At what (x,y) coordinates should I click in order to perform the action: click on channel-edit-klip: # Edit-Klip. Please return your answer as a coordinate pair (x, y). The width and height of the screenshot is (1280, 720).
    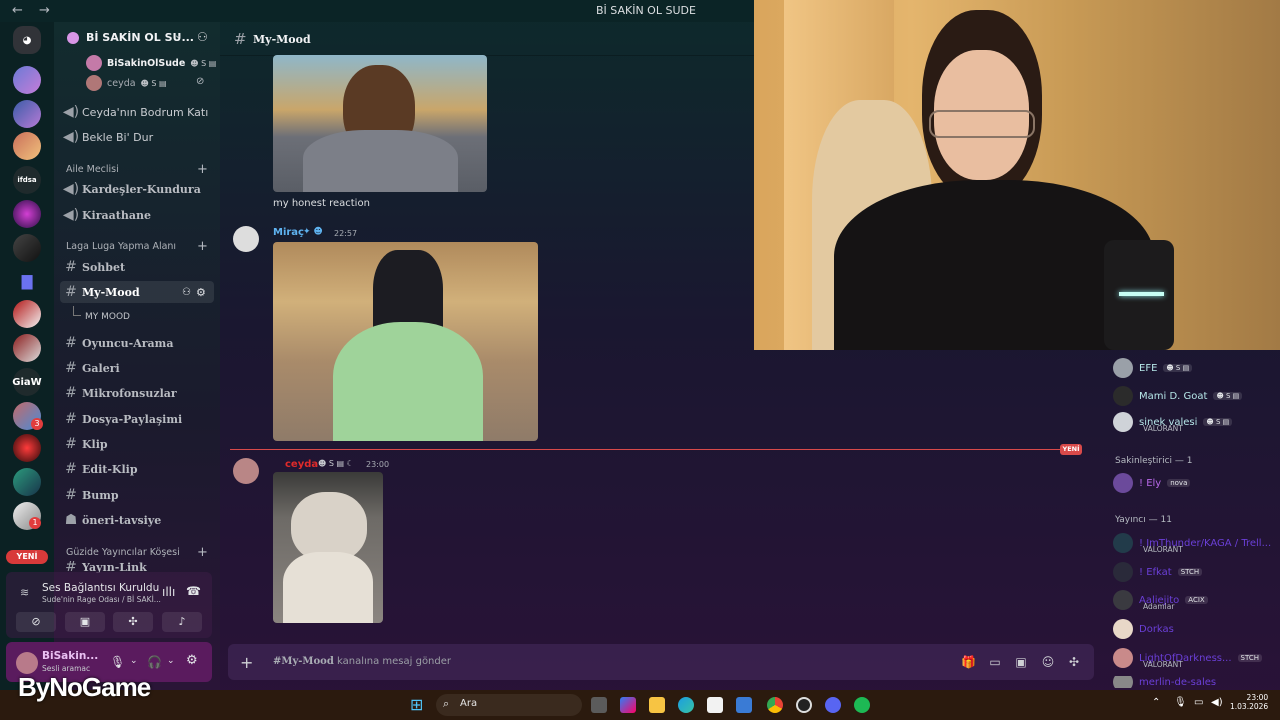
    Looking at the image, I should click on (137, 469).